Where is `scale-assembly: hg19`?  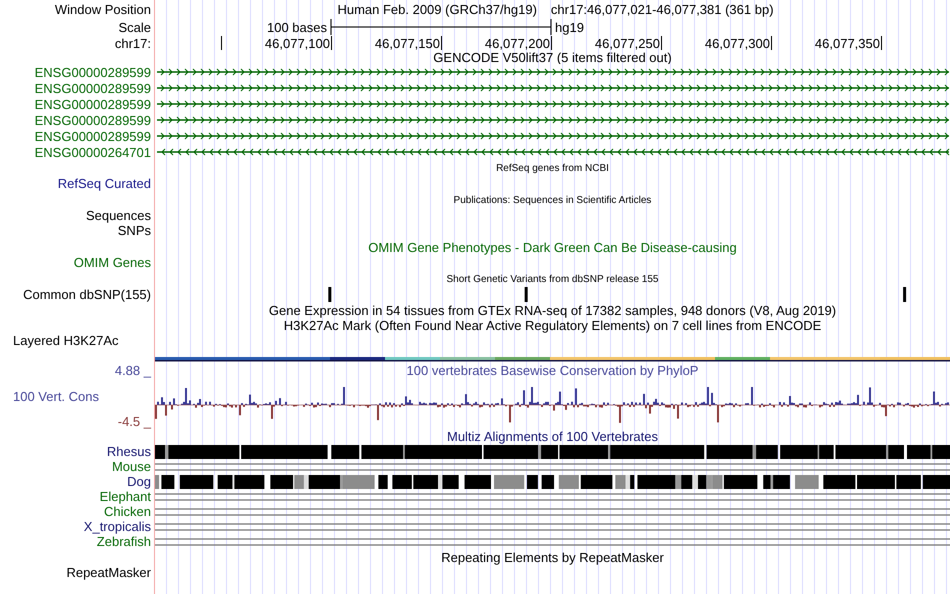
scale-assembly: hg19 is located at coordinates (569, 27).